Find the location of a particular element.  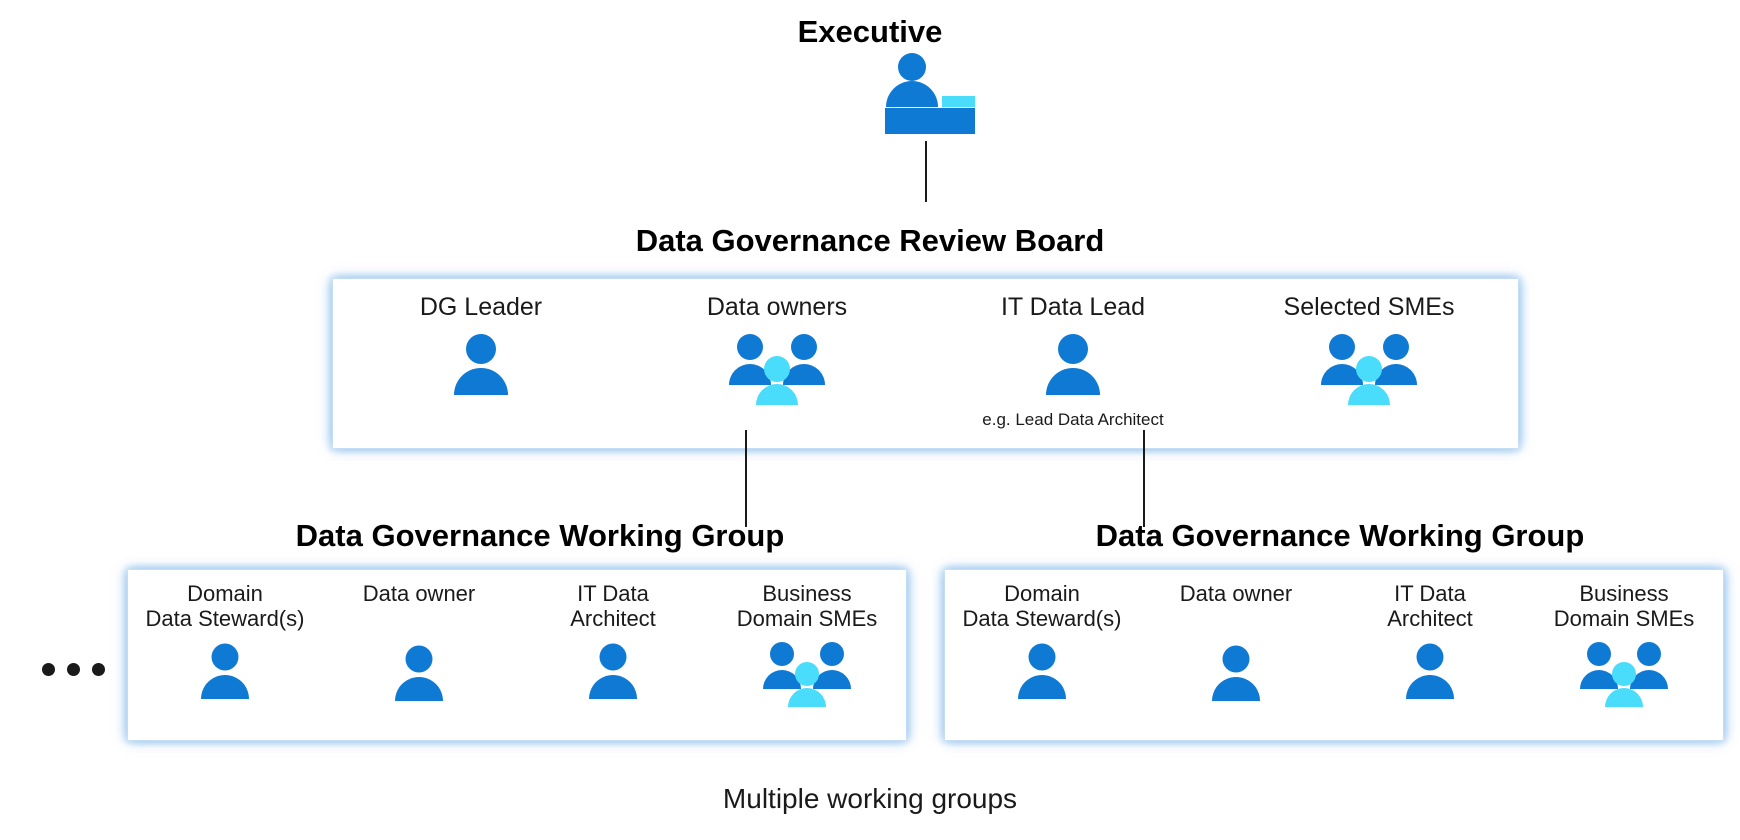

wg2-member-it-data-architect: IT Data Architect is located at coordinates (1430, 655).